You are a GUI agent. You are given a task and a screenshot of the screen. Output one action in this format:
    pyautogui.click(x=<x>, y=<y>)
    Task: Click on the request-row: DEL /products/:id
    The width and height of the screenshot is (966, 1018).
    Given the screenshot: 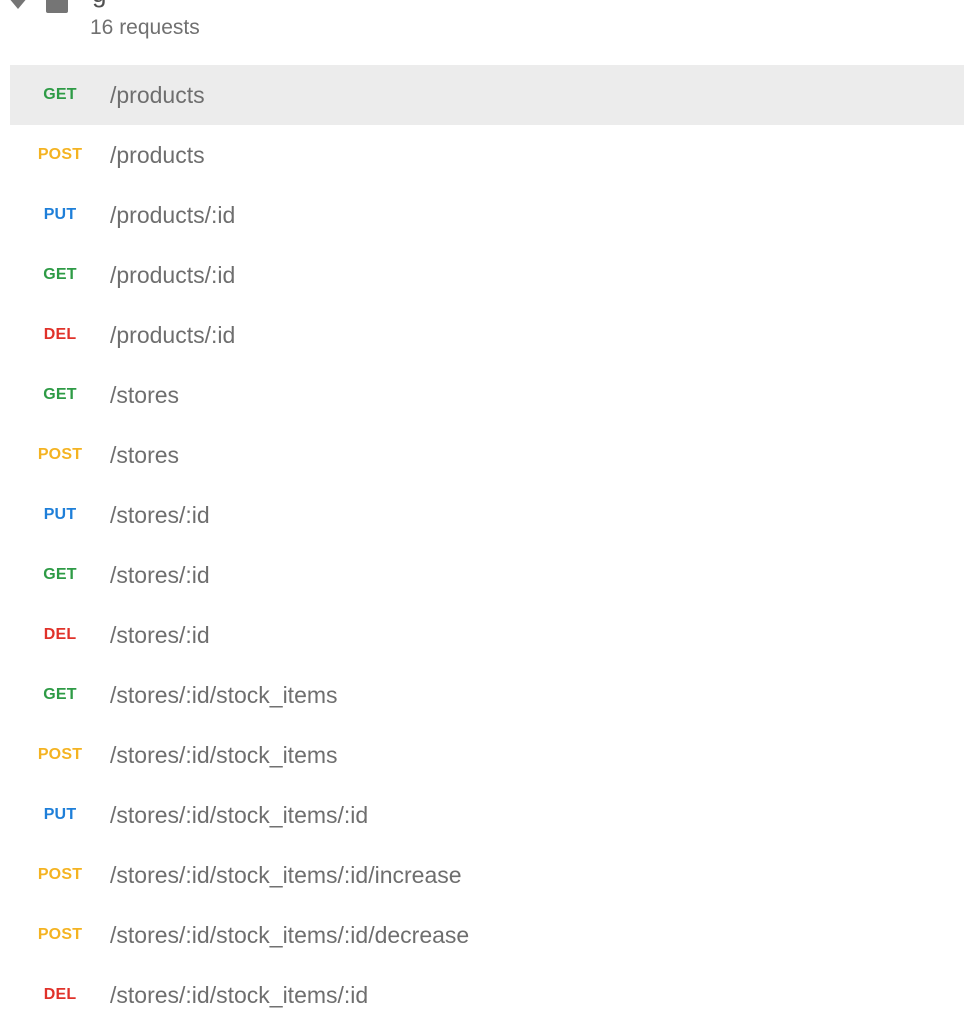 What is the action you would take?
    pyautogui.click(x=487, y=335)
    